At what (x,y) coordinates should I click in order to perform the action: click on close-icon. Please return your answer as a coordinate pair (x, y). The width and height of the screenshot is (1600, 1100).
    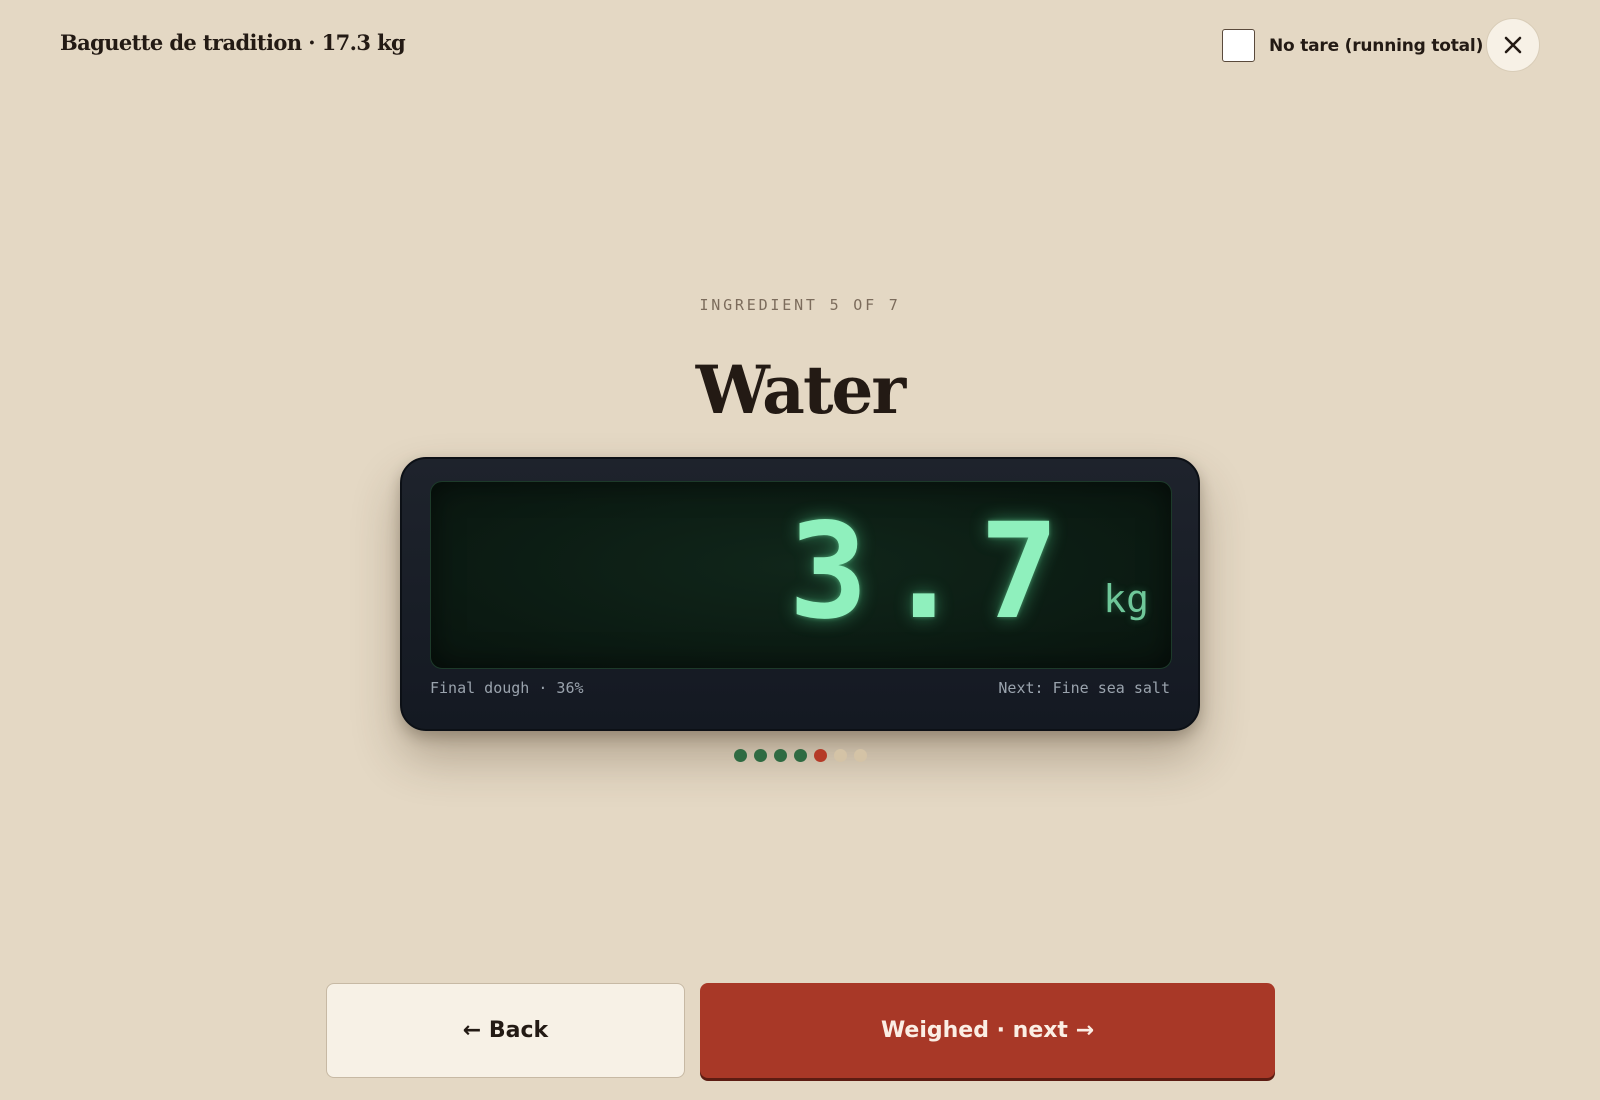
    Looking at the image, I should click on (1513, 45).